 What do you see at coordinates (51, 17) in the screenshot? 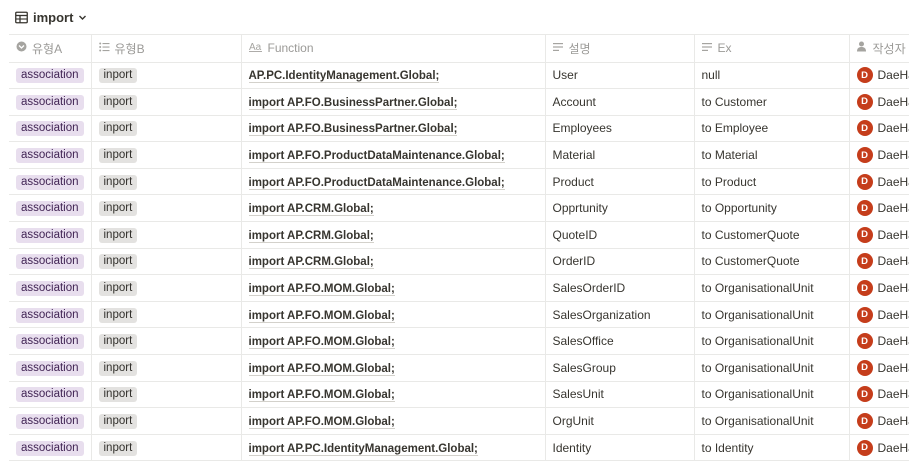
I see `view-tab-import: import` at bounding box center [51, 17].